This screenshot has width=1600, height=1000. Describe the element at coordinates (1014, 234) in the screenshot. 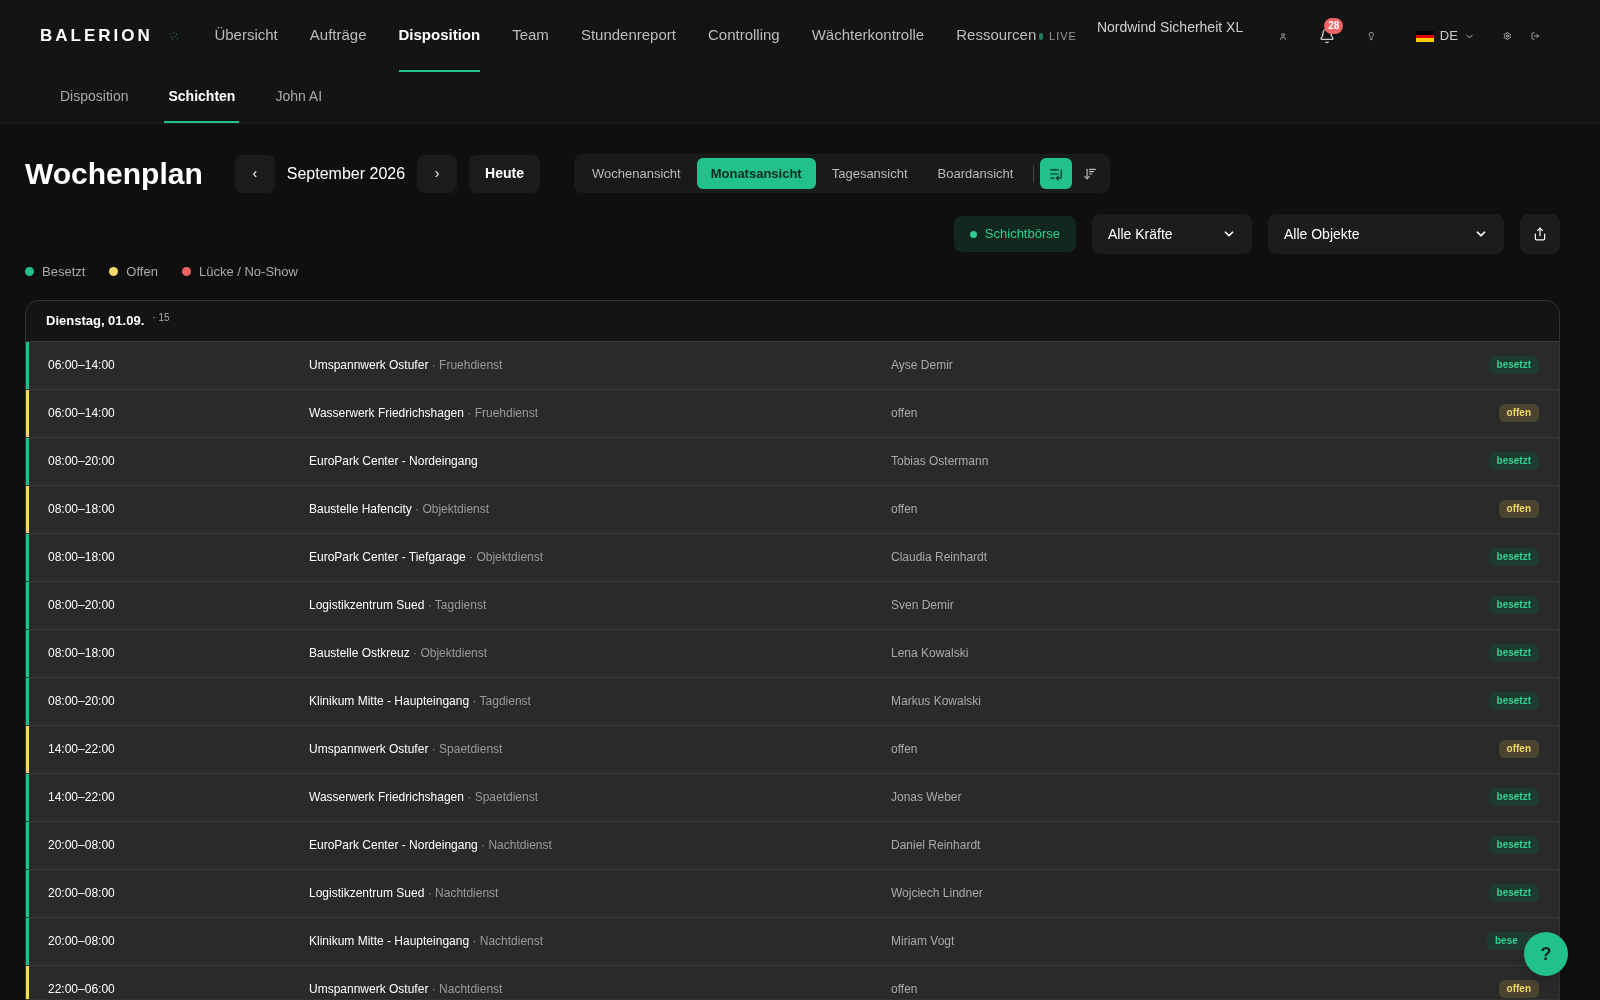

I see `shift-exchange-button: Schichtbörse` at that location.